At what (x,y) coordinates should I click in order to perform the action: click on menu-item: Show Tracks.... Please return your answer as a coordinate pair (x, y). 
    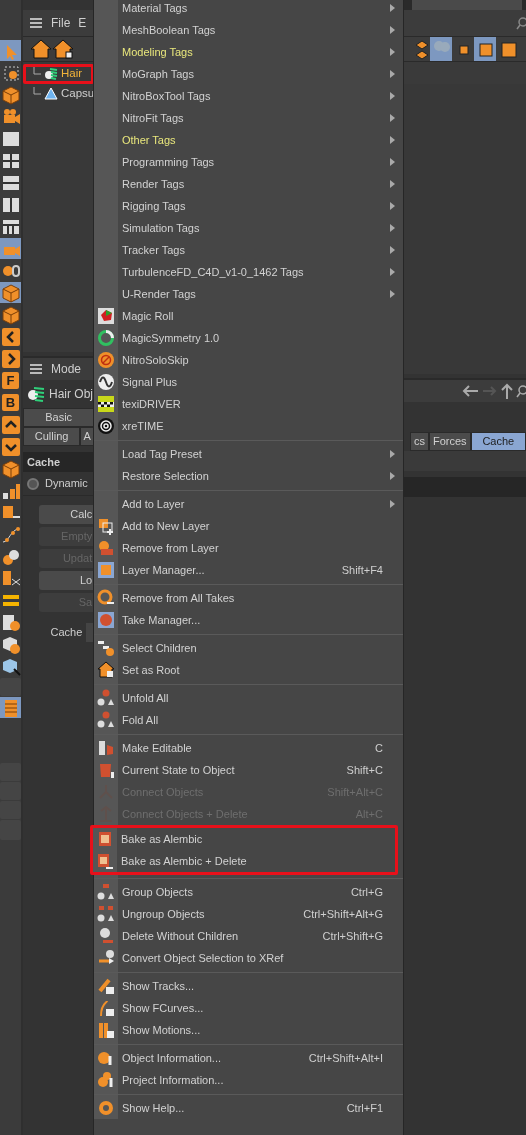
    Looking at the image, I should click on (248, 986).